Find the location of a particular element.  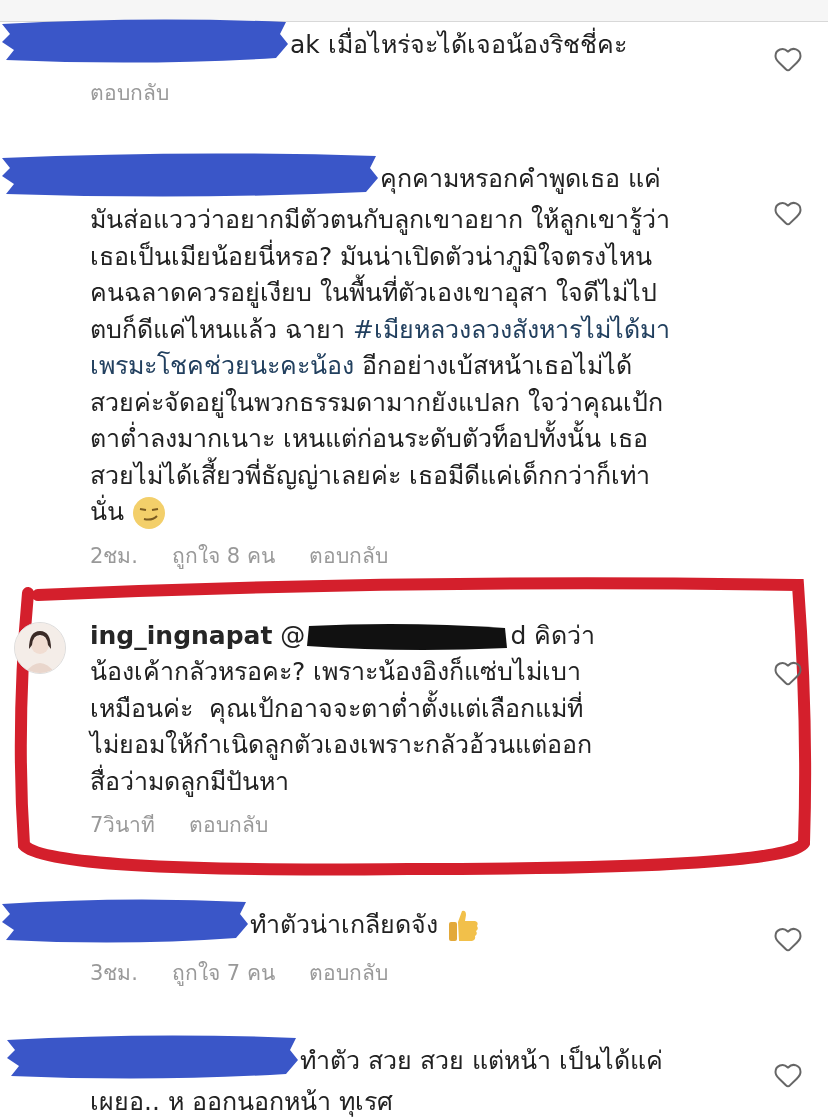

comment-meta: 2ชม. is located at coordinates (114, 556).